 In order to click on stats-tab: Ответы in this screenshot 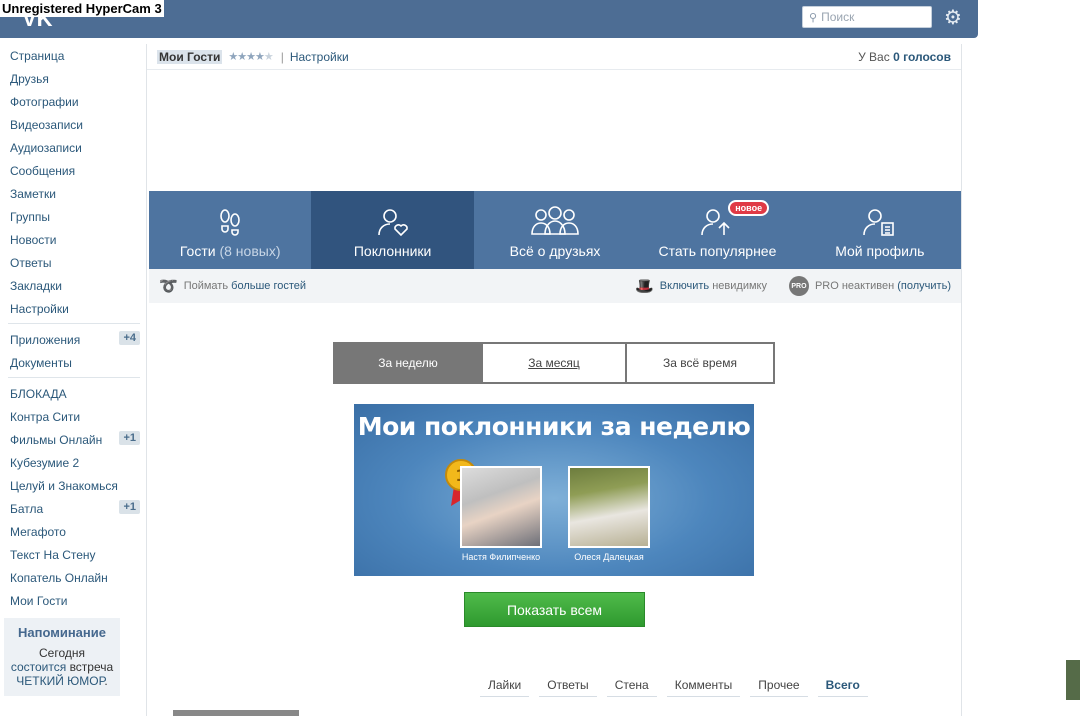, I will do `click(568, 685)`.